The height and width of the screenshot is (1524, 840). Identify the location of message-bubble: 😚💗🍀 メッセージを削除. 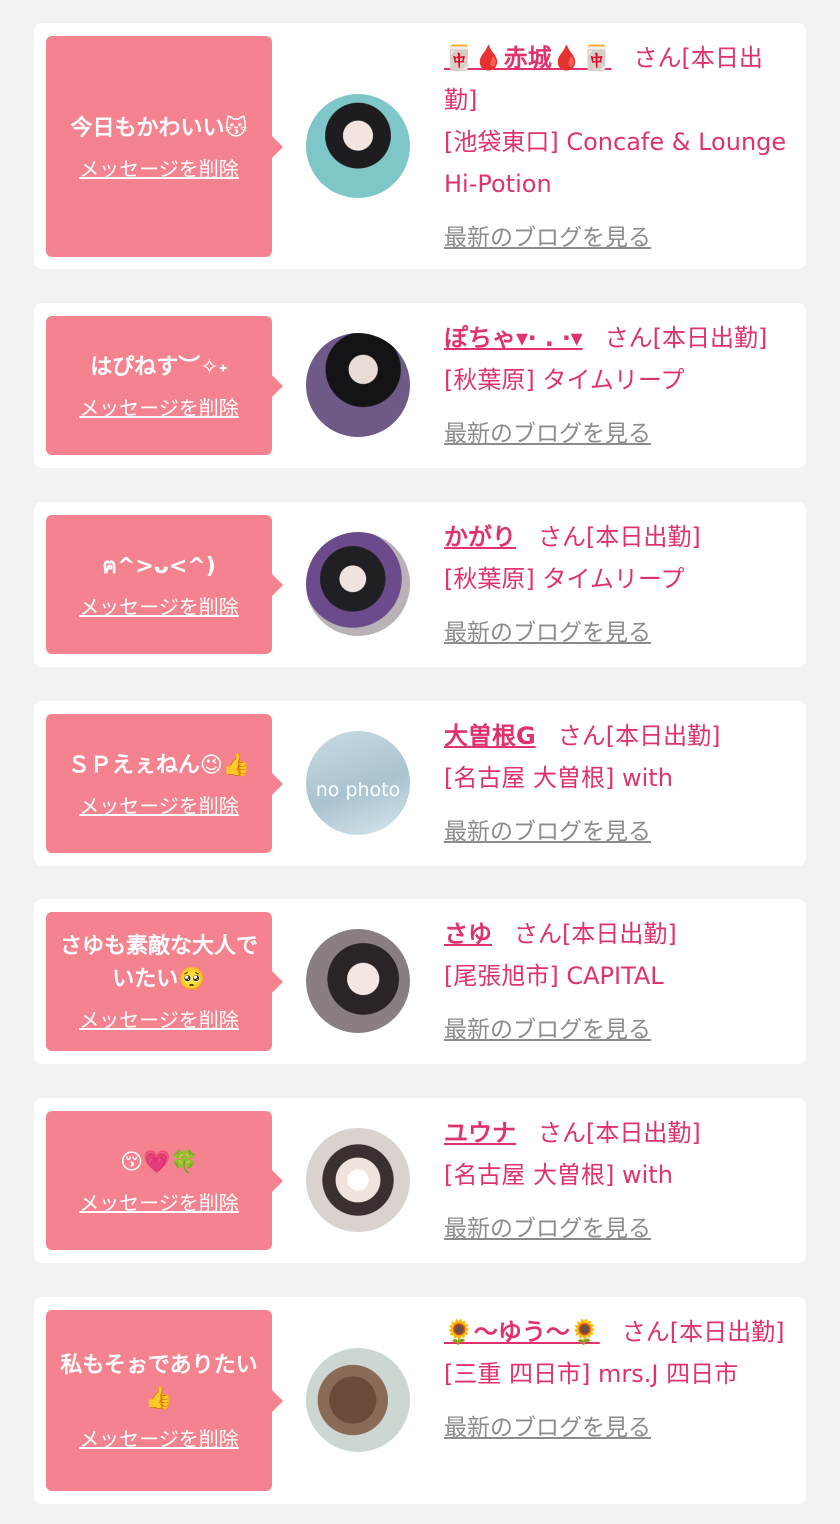
(164, 1180).